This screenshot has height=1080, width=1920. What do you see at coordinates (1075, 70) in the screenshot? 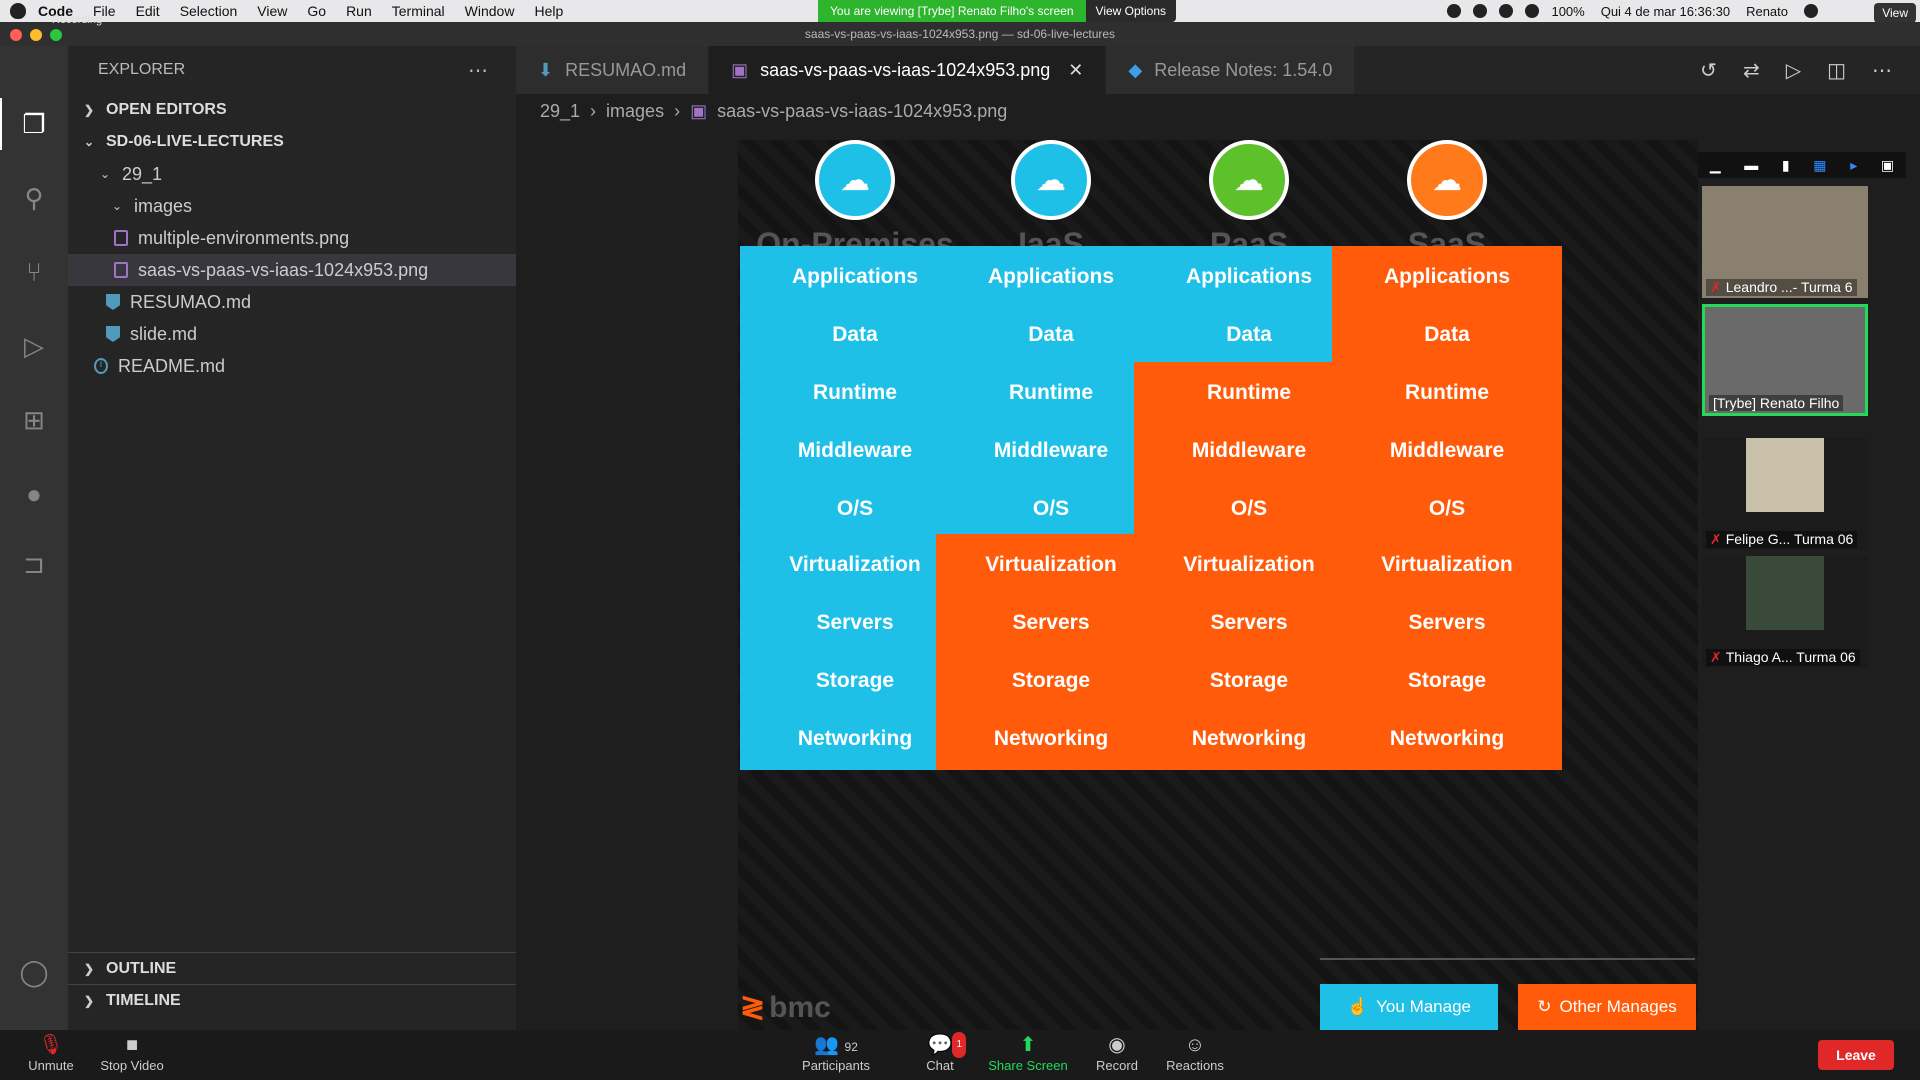
I see `close-icon: ✕` at bounding box center [1075, 70].